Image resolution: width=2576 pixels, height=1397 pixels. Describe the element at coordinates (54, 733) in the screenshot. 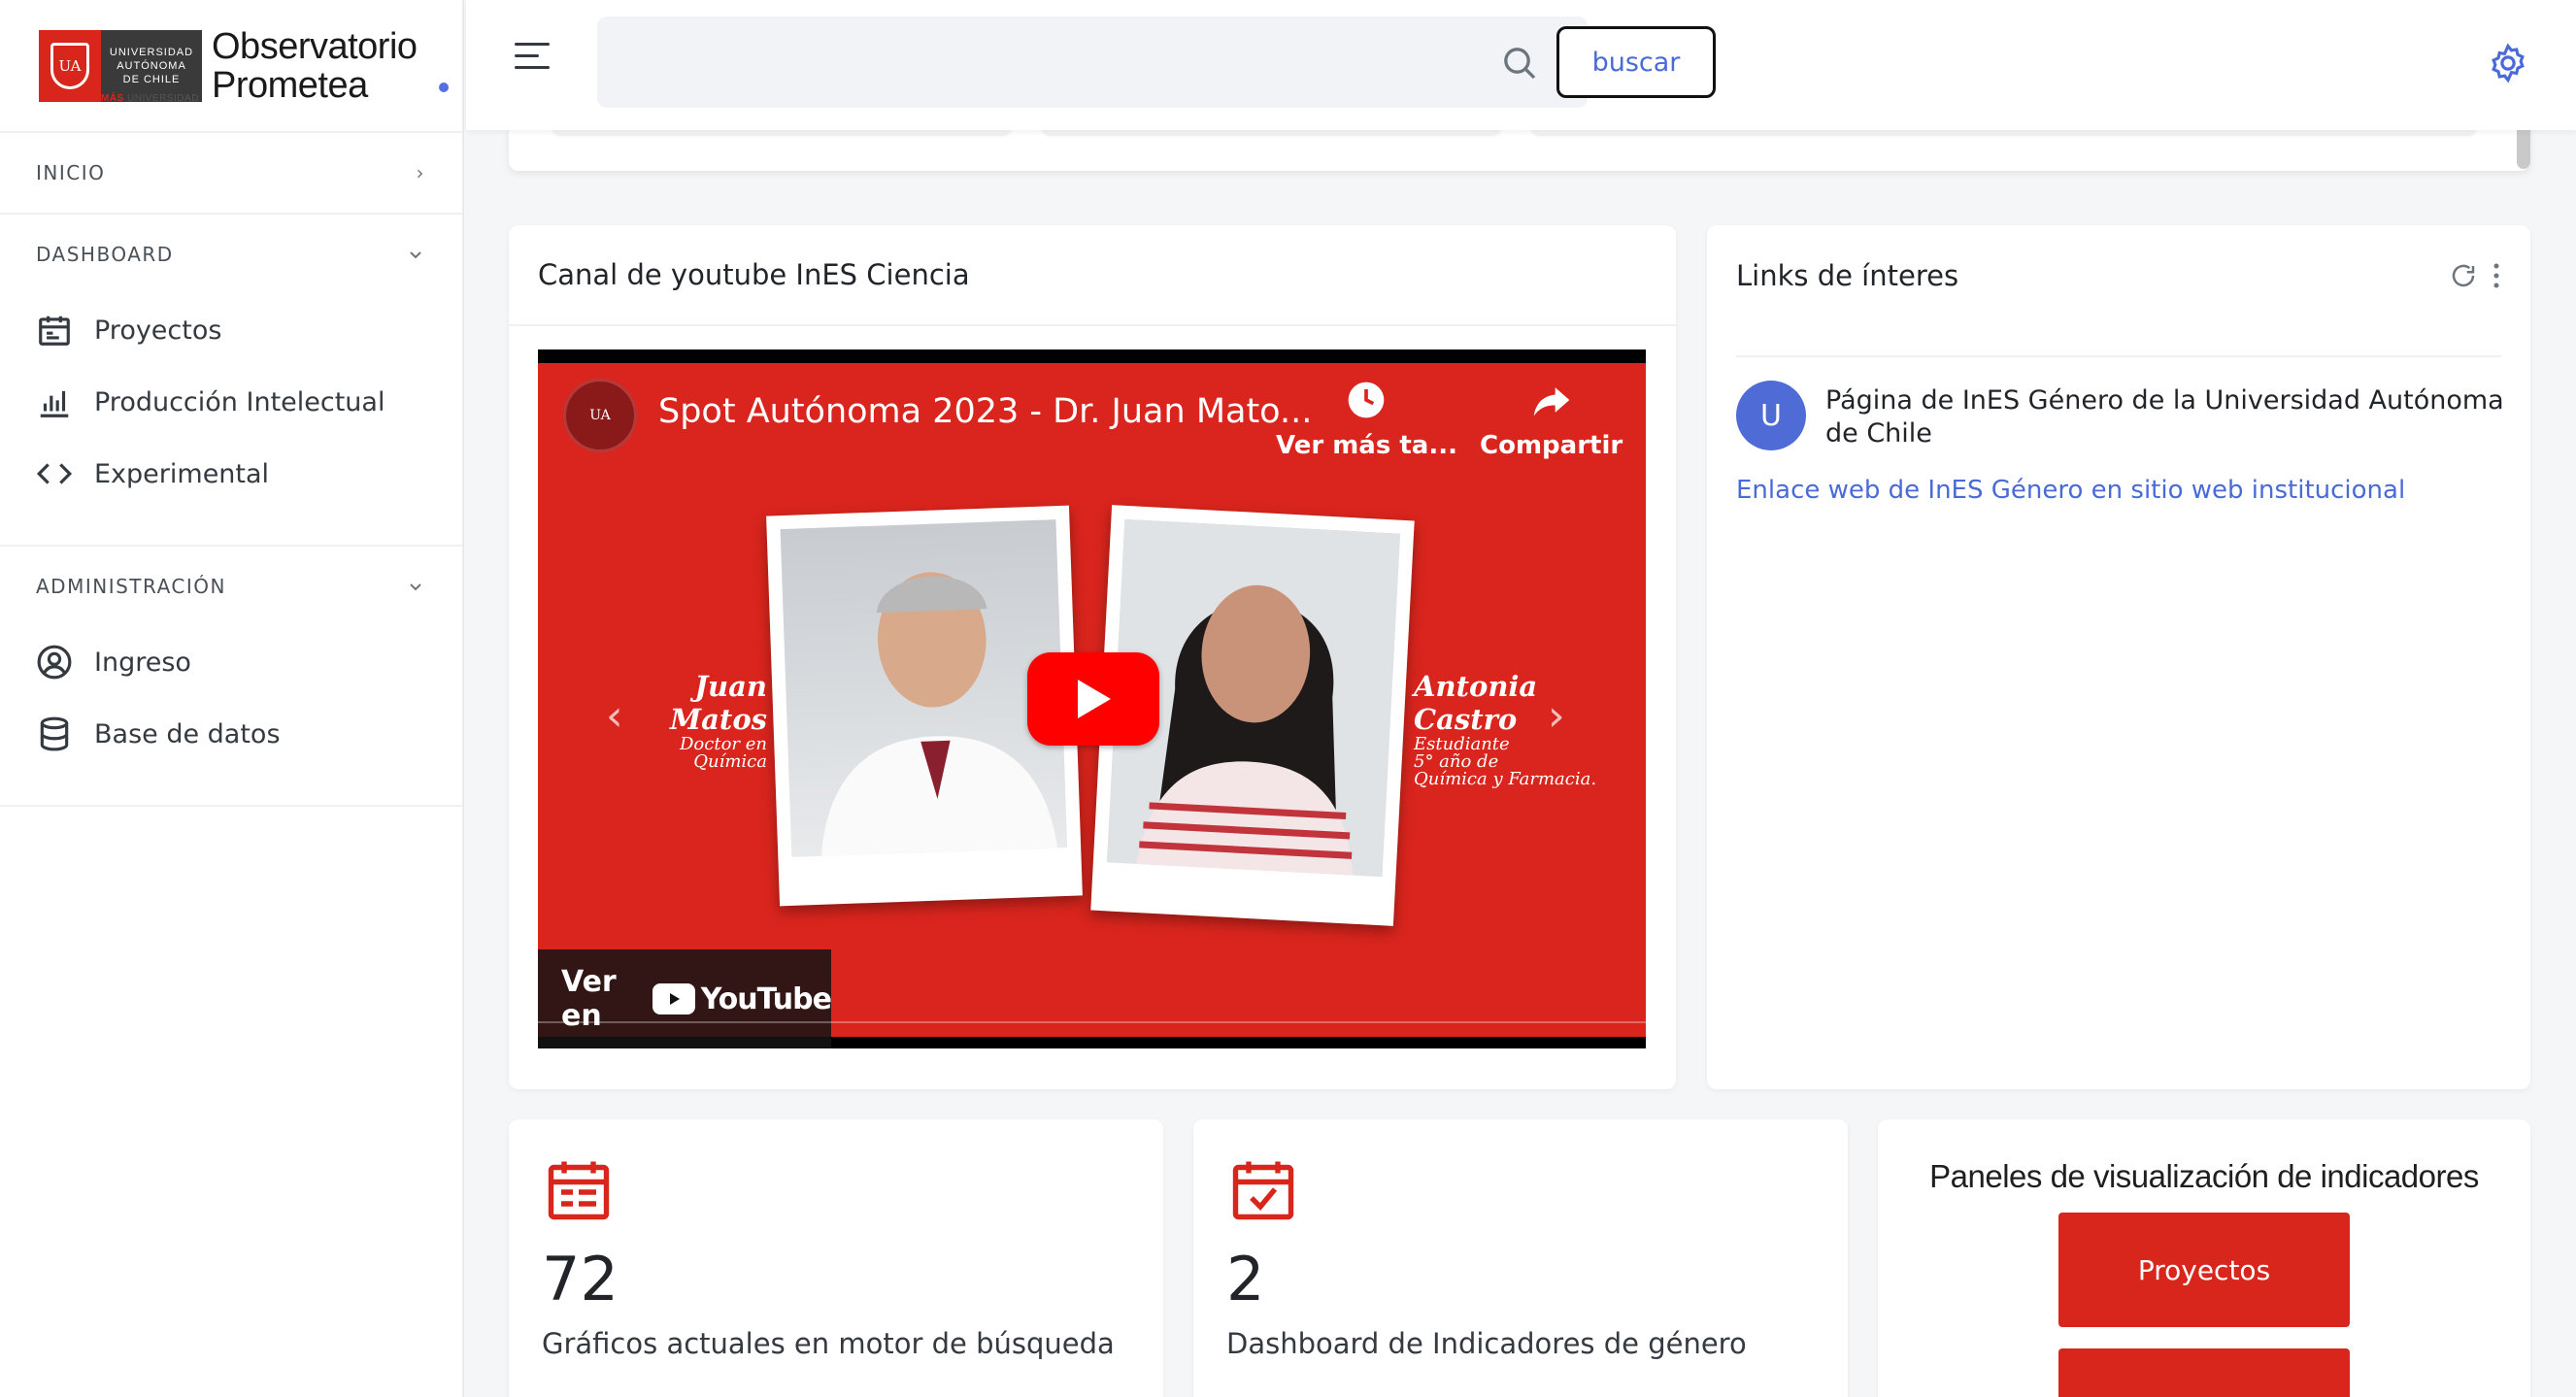

I see `database-icon` at that location.